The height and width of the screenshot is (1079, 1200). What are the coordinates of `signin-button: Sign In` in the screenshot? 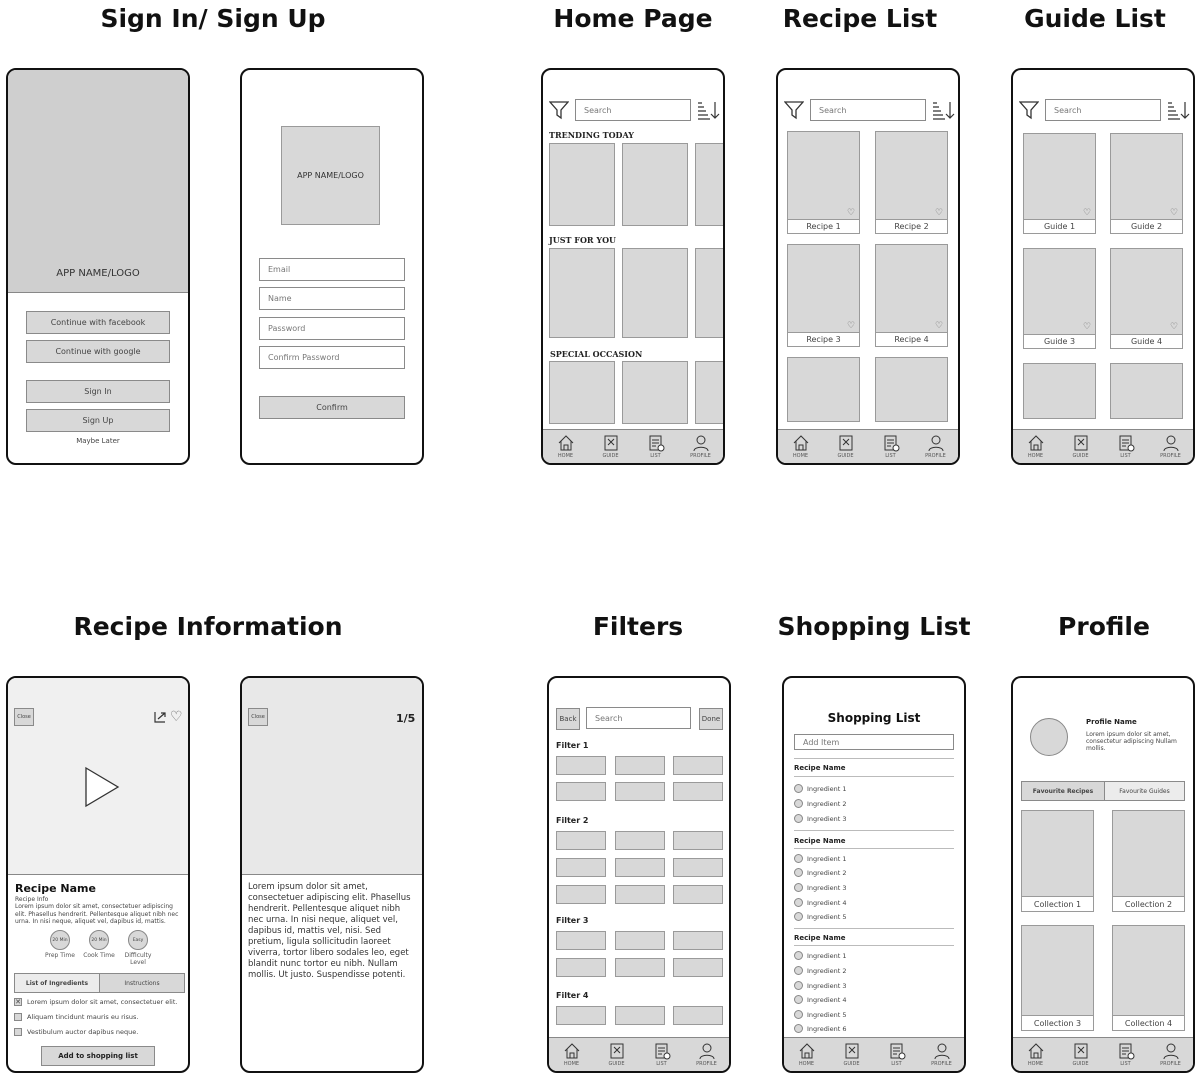 It's located at (98, 391).